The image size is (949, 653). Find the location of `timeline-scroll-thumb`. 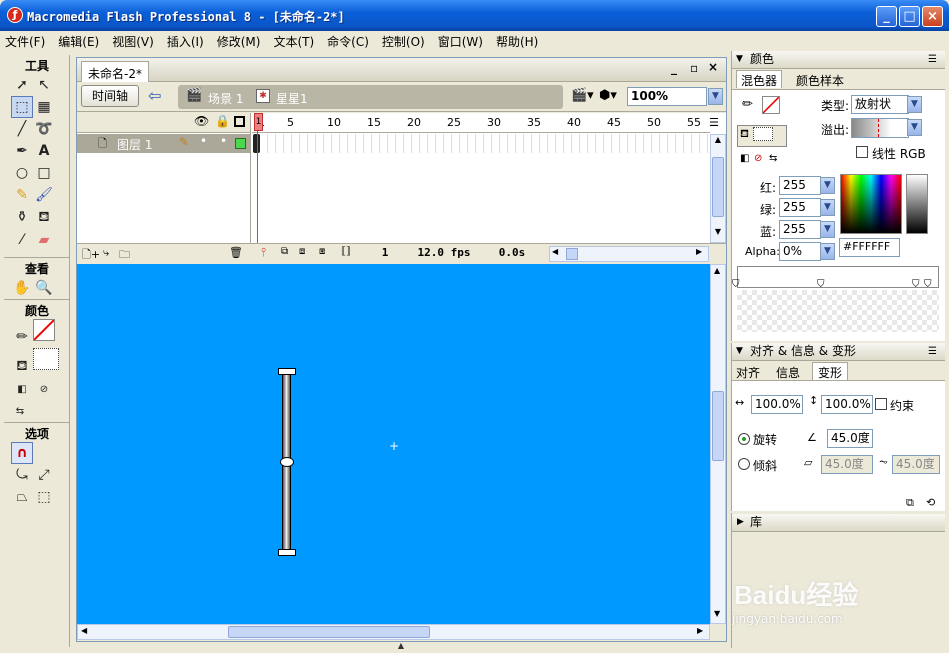

timeline-scroll-thumb is located at coordinates (718, 187).